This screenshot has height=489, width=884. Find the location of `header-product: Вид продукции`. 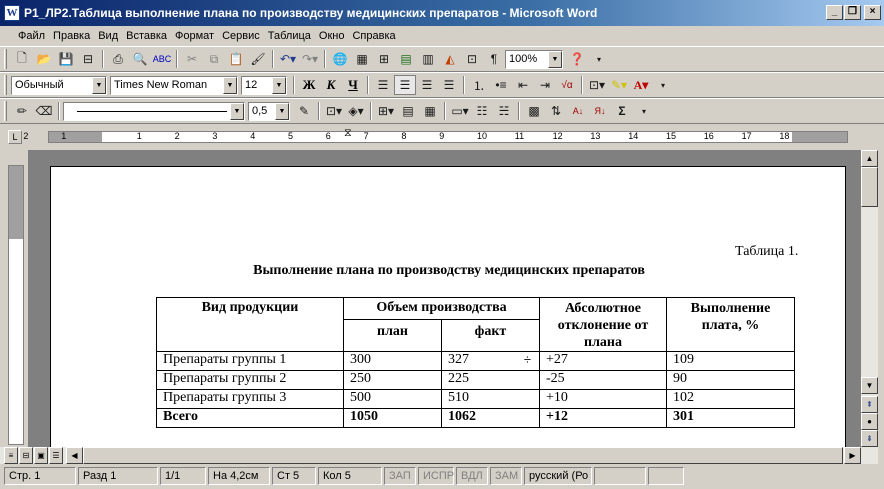

header-product: Вид продукции is located at coordinates (250, 324).